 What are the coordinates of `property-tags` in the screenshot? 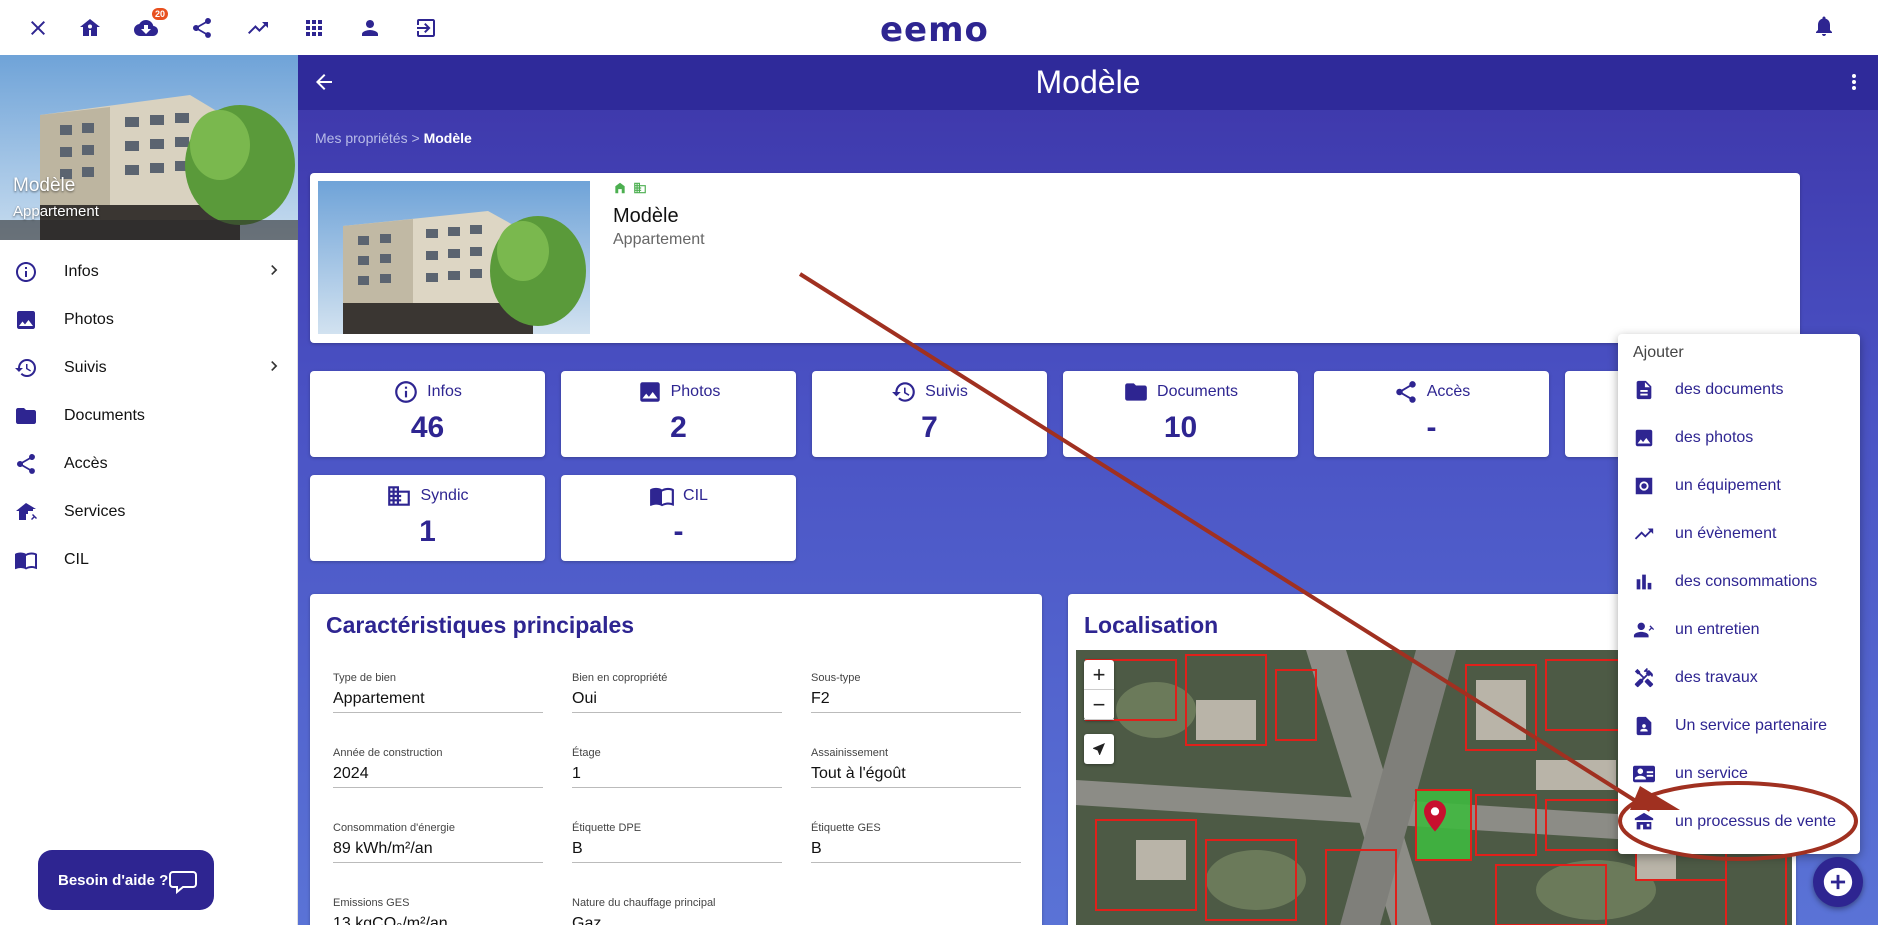 It's located at (630, 188).